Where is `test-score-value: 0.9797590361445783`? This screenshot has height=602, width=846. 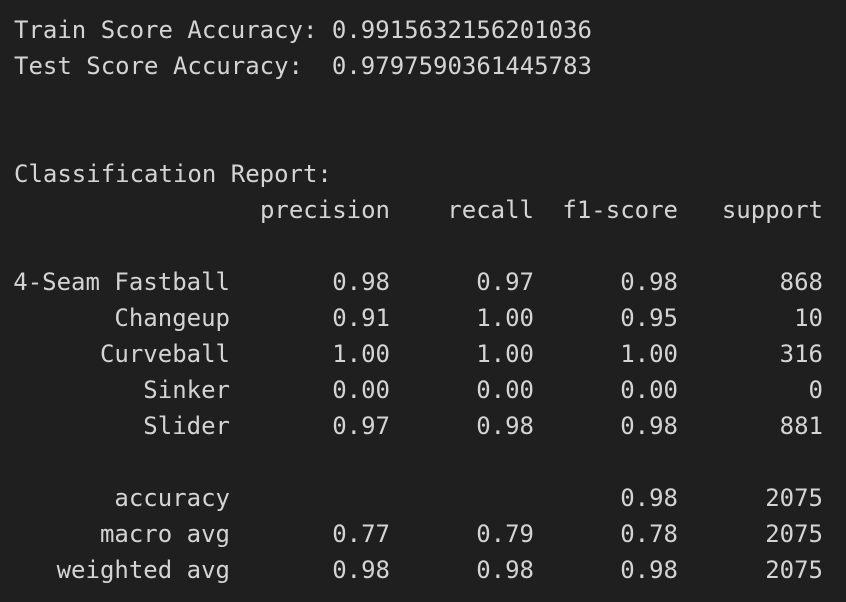
test-score-value: 0.9797590361445783 is located at coordinates (461, 66).